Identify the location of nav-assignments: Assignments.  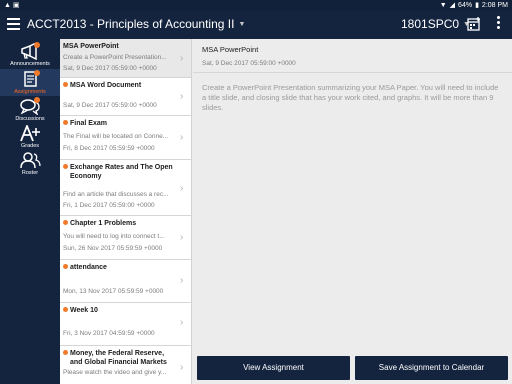
(30, 82).